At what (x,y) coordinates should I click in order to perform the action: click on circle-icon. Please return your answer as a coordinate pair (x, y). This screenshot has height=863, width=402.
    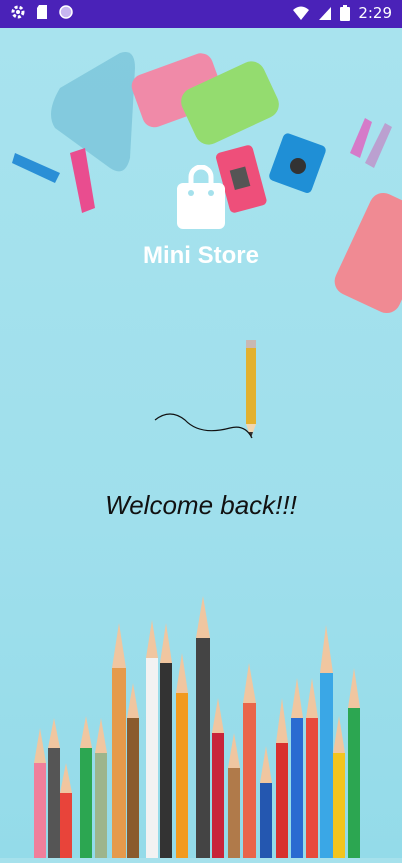
    Looking at the image, I should click on (66, 12).